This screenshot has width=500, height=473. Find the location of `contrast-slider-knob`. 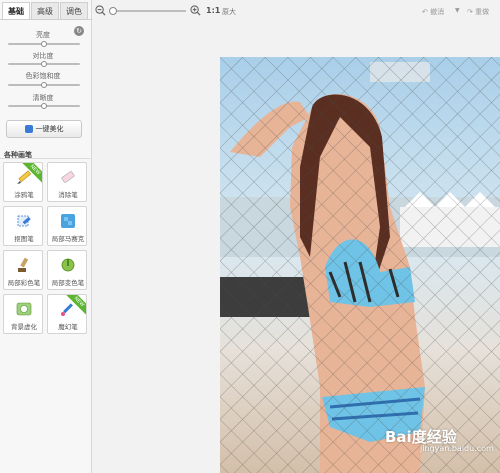

contrast-slider-knob is located at coordinates (44, 64).